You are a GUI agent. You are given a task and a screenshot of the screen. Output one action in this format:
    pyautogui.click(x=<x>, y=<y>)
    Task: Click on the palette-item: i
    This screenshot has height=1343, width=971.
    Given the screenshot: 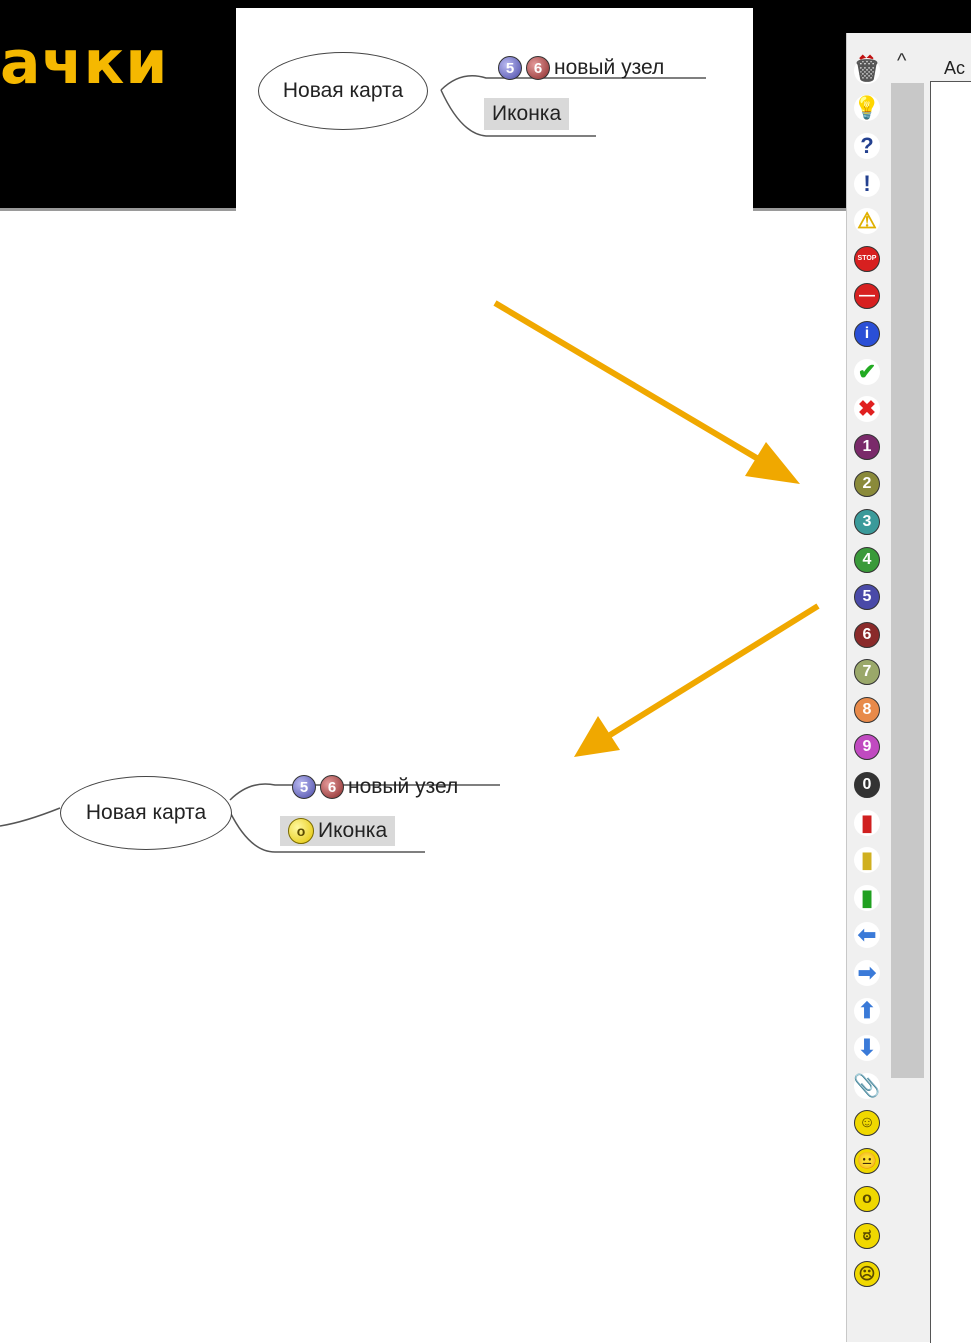 What is the action you would take?
    pyautogui.click(x=867, y=334)
    